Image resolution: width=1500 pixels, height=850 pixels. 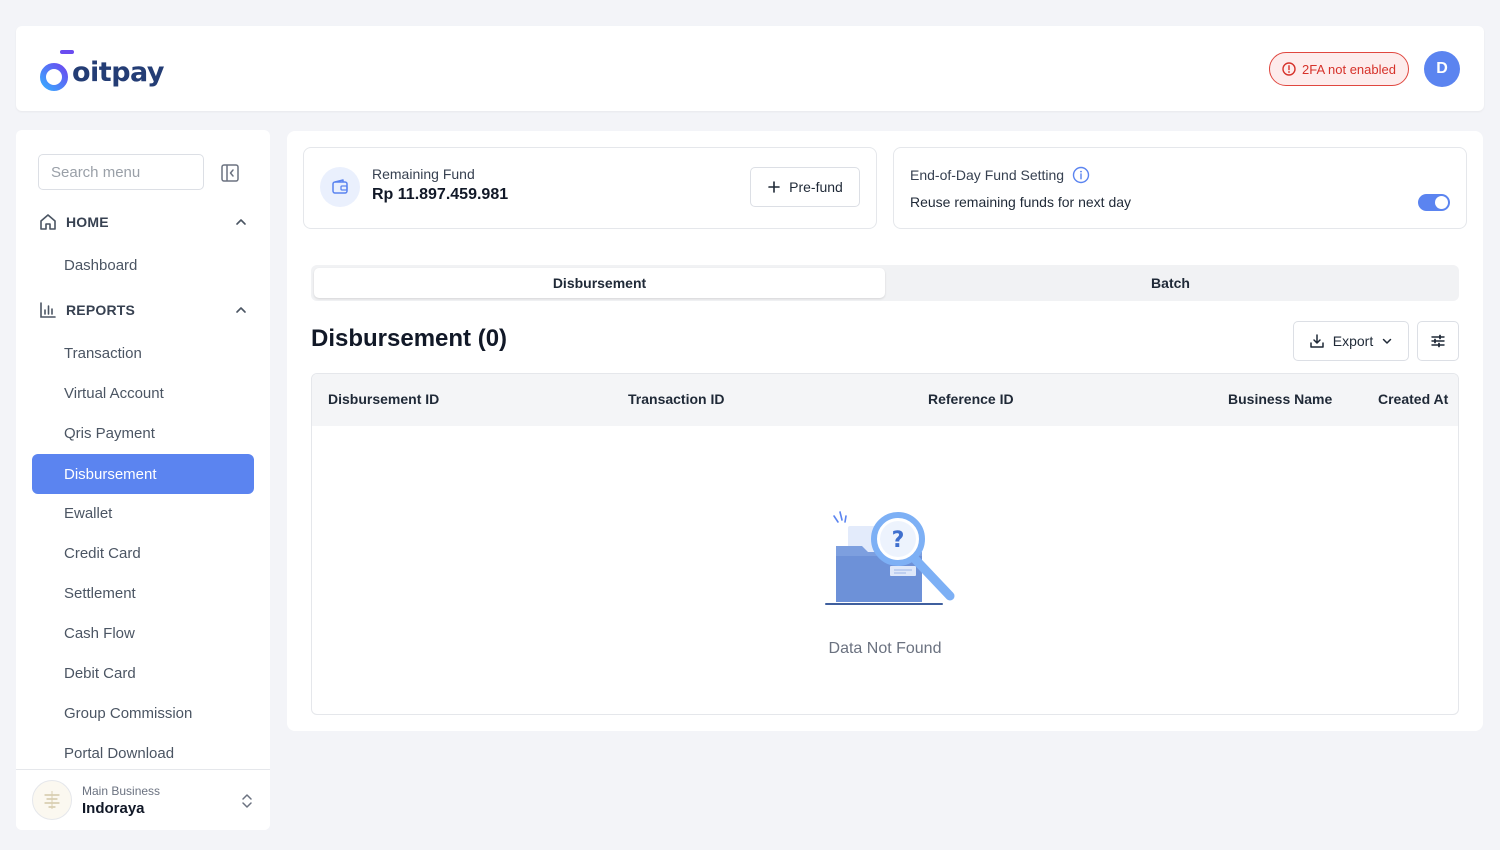 What do you see at coordinates (143, 393) in the screenshot?
I see `sidebar-item-virtual-account: Virtual Account` at bounding box center [143, 393].